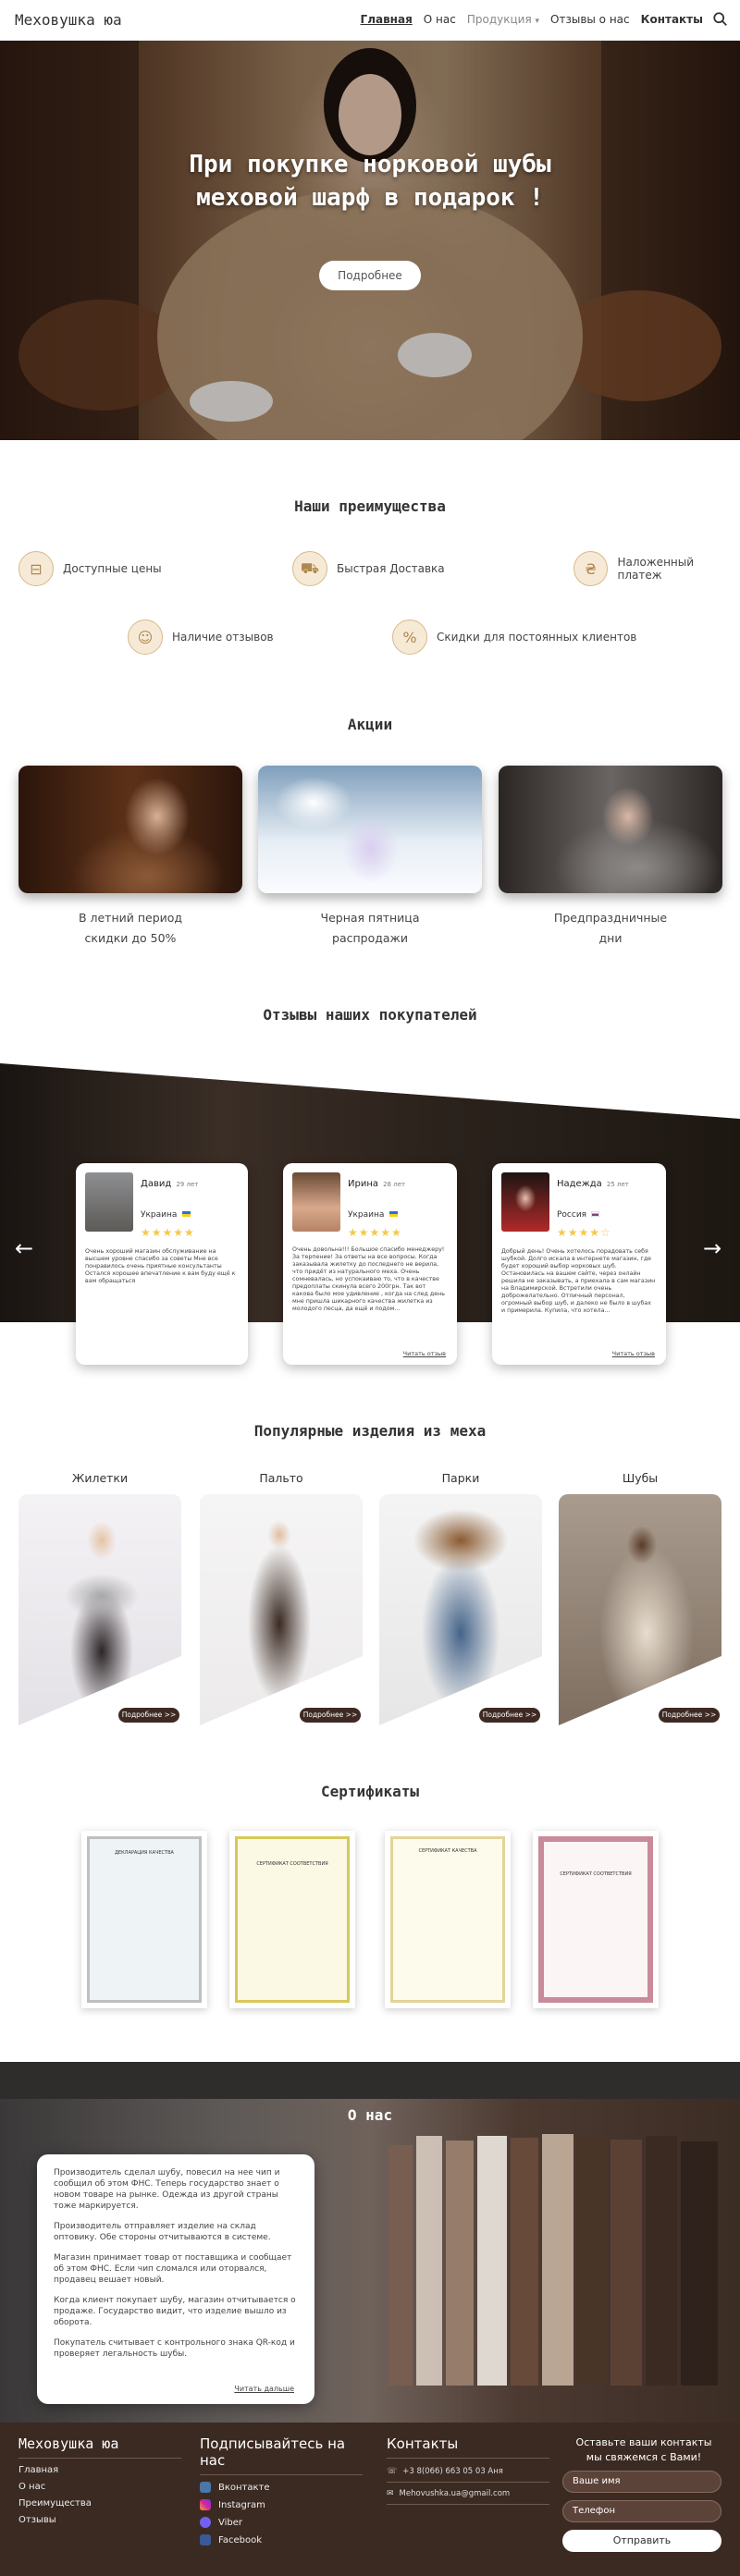  I want to click on social-viber: Viber, so click(281, 2523).